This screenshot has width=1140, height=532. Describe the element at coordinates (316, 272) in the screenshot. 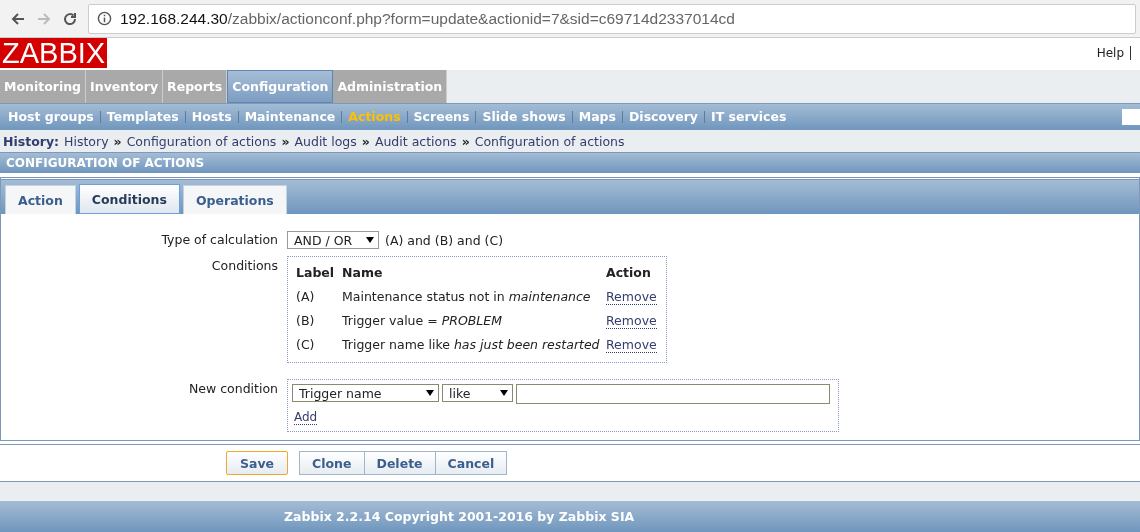

I see `column-header: Label` at that location.